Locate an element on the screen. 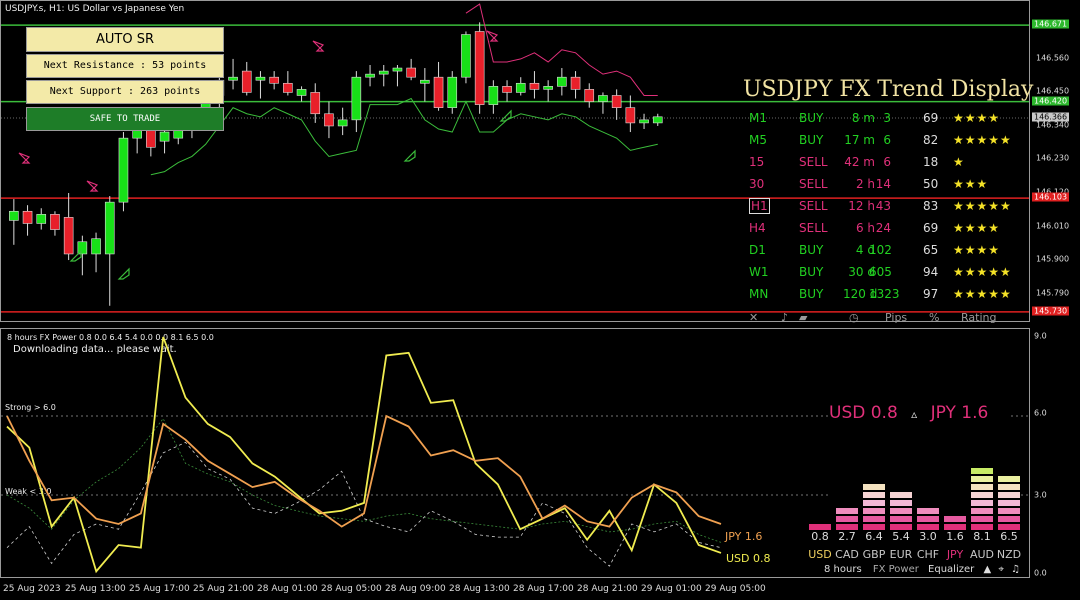  price-tick-label: 146.230 is located at coordinates (1053, 158).